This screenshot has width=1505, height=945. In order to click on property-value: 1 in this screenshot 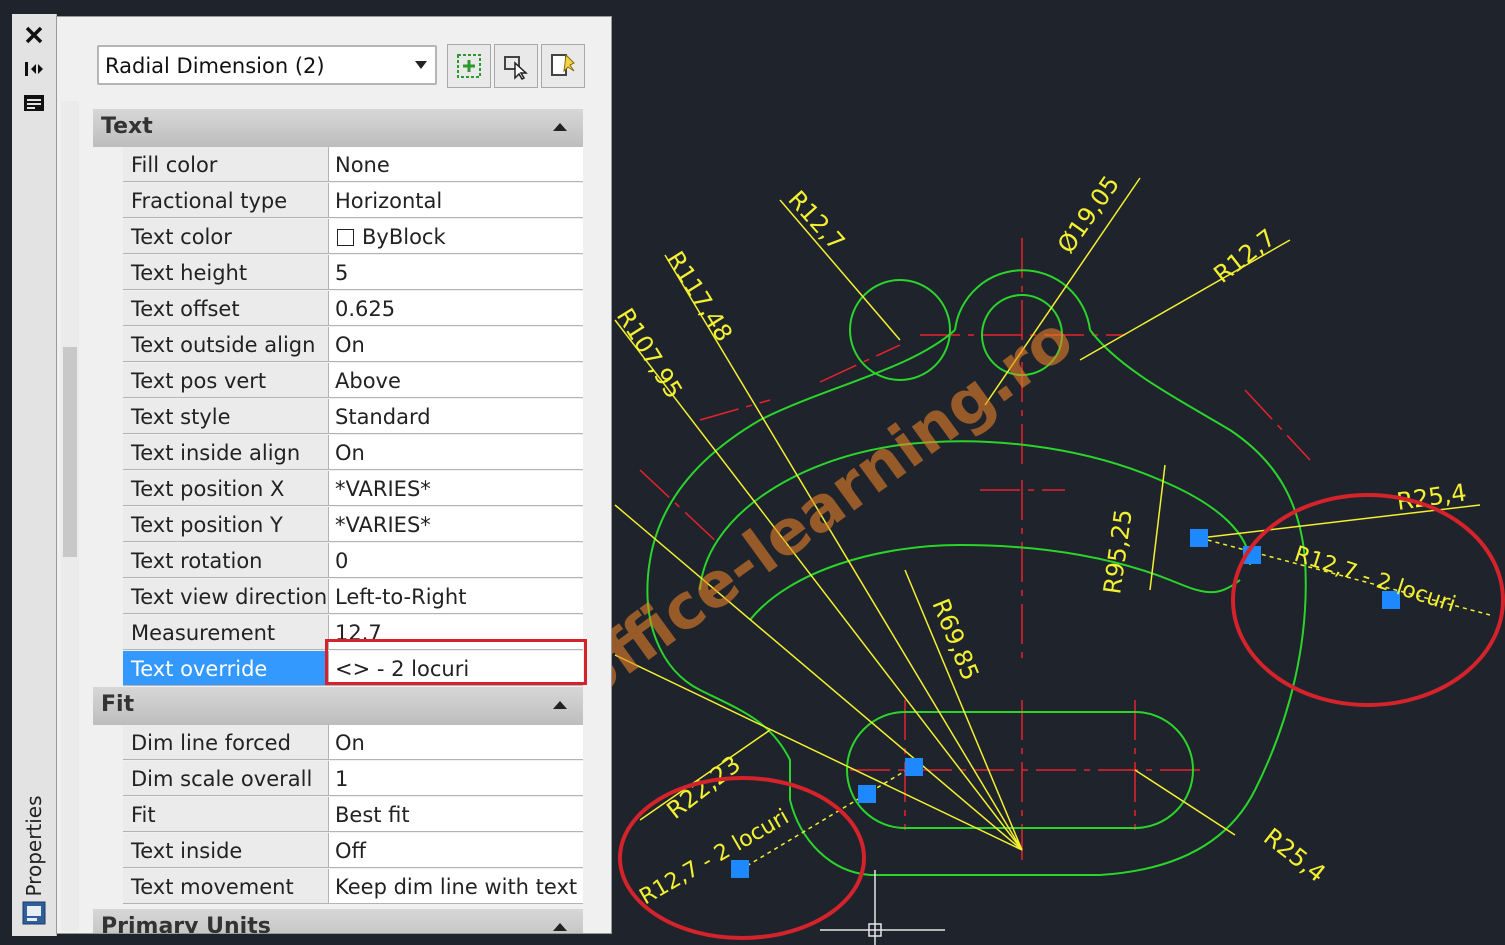, I will do `click(456, 778)`.